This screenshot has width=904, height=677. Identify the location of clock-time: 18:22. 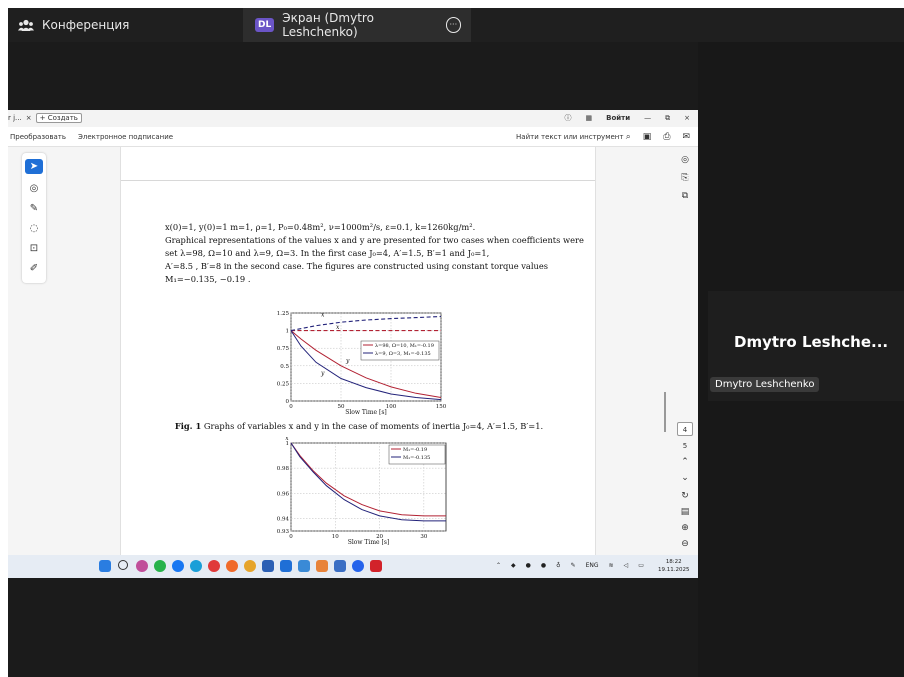
(673, 562).